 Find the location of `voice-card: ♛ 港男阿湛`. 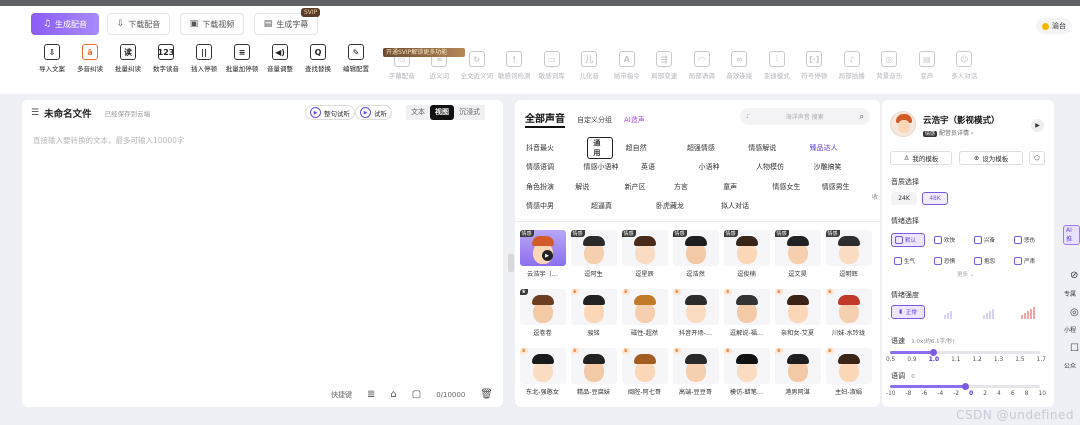

voice-card: ♛ 港男阿湛 is located at coordinates (797, 372).